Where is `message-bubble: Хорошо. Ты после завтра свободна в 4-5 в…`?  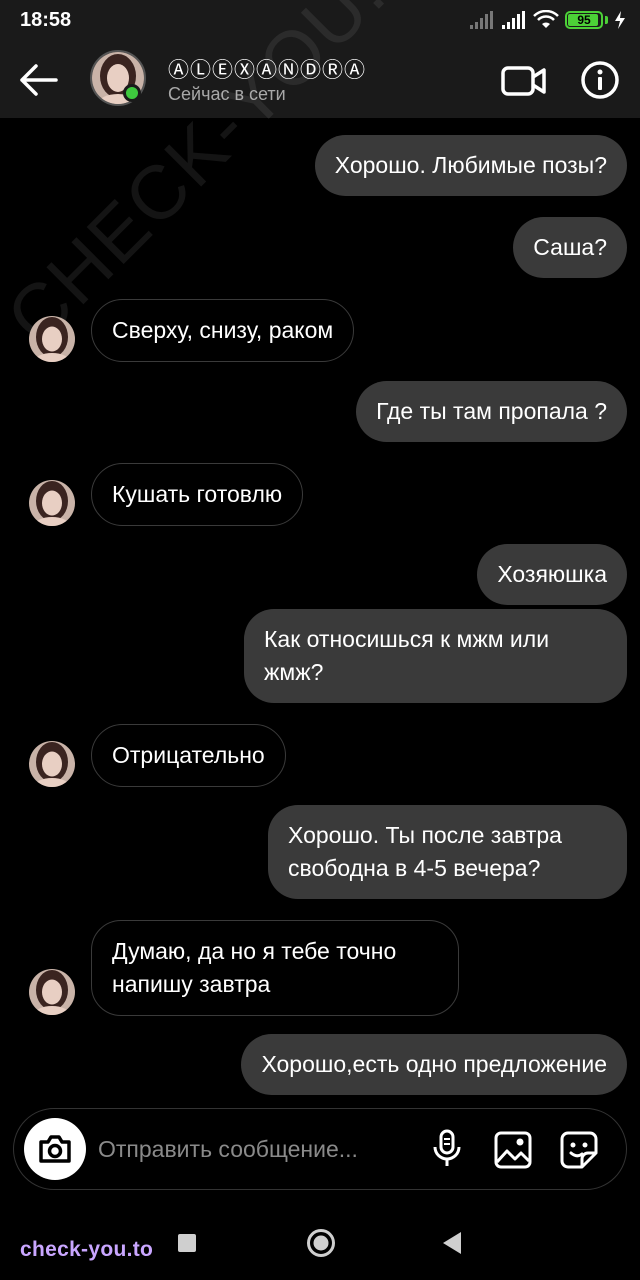 message-bubble: Хорошо. Ты после завтра свободна в 4-5 в… is located at coordinates (447, 852).